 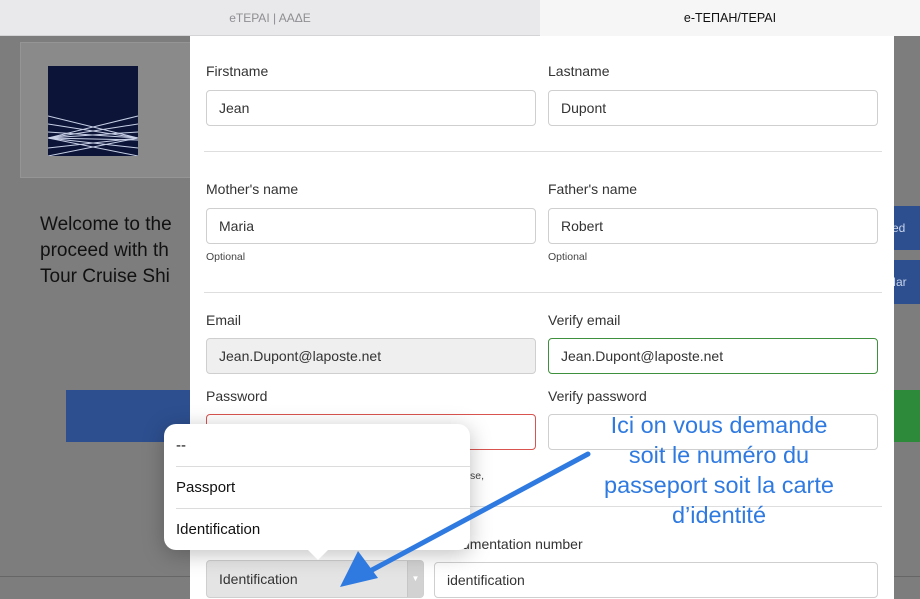 I want to click on firstname-field: Jean, so click(x=371, y=108).